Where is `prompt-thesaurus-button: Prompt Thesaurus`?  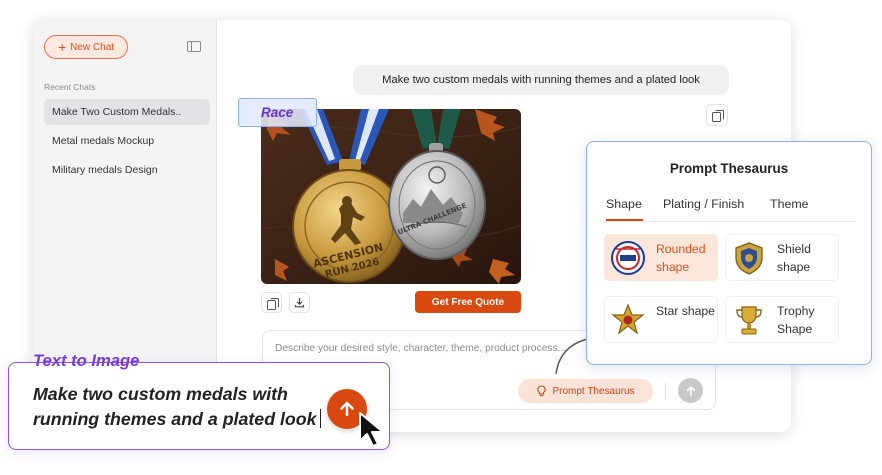
prompt-thesaurus-button: Prompt Thesaurus is located at coordinates (585, 391).